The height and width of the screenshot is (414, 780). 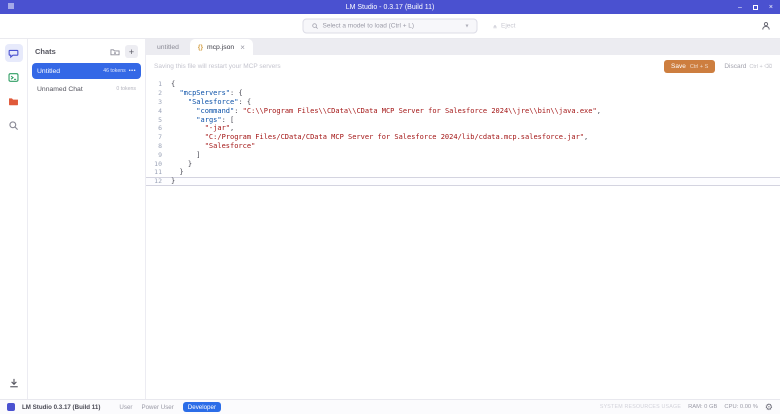 I want to click on save-shortcut-hint: Ctrl + S, so click(x=699, y=66).